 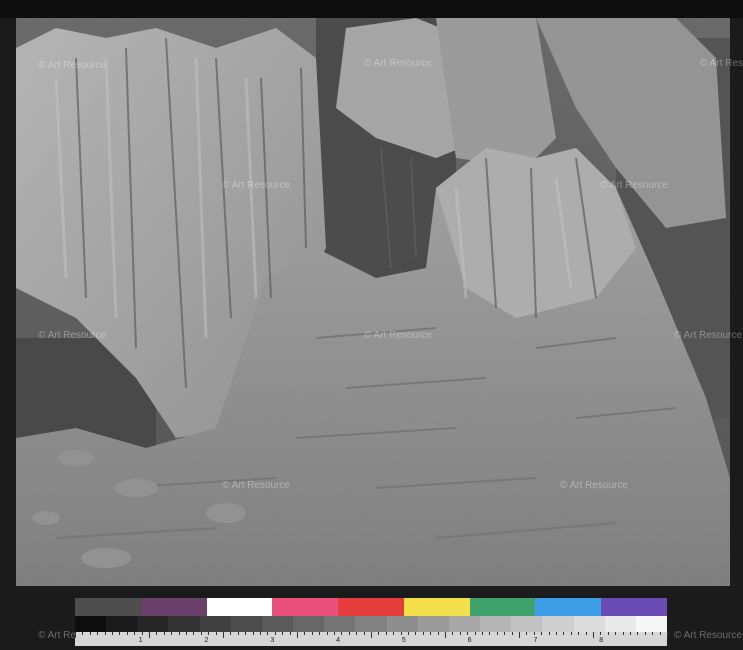 What do you see at coordinates (601, 640) in the screenshot?
I see `ruler-number: 8` at bounding box center [601, 640].